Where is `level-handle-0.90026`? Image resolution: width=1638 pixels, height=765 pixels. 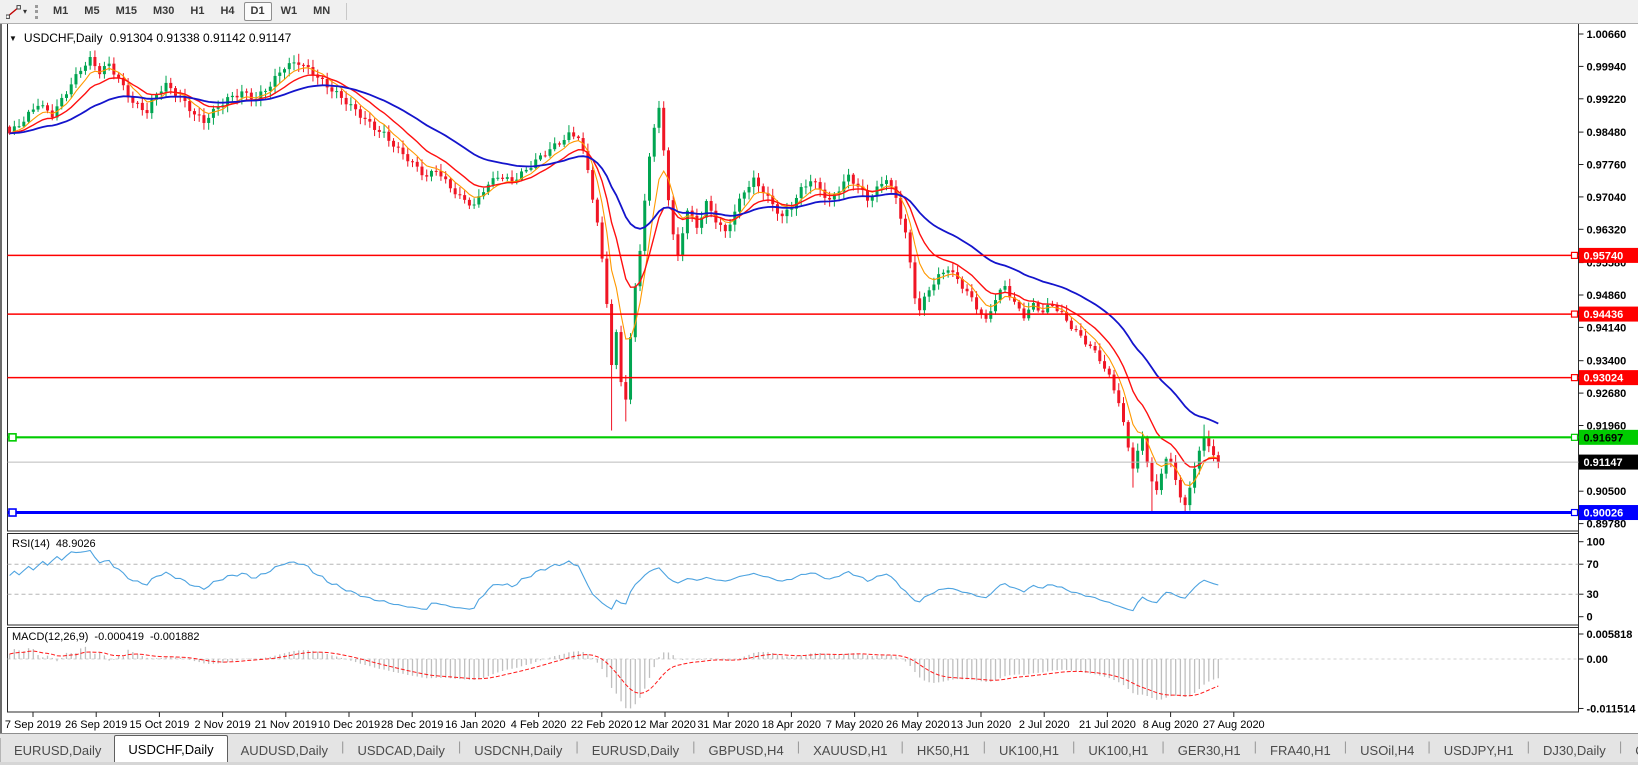
level-handle-0.90026 is located at coordinates (12, 512).